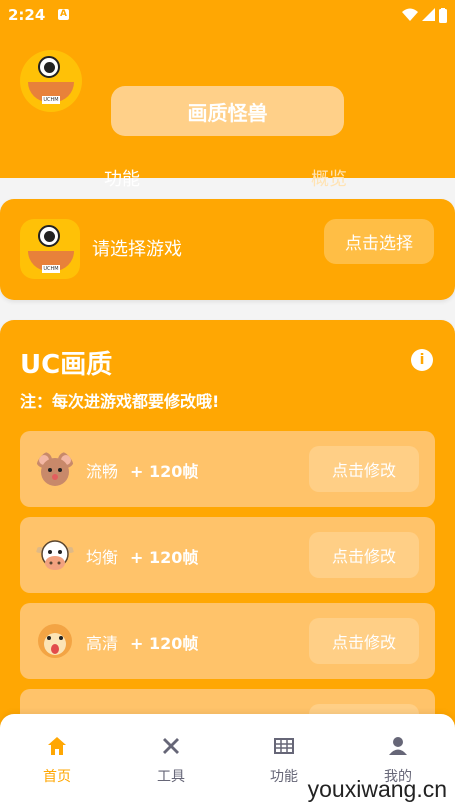 This screenshot has height=808, width=455. What do you see at coordinates (57, 777) in the screenshot?
I see `nav-label: 首页` at bounding box center [57, 777].